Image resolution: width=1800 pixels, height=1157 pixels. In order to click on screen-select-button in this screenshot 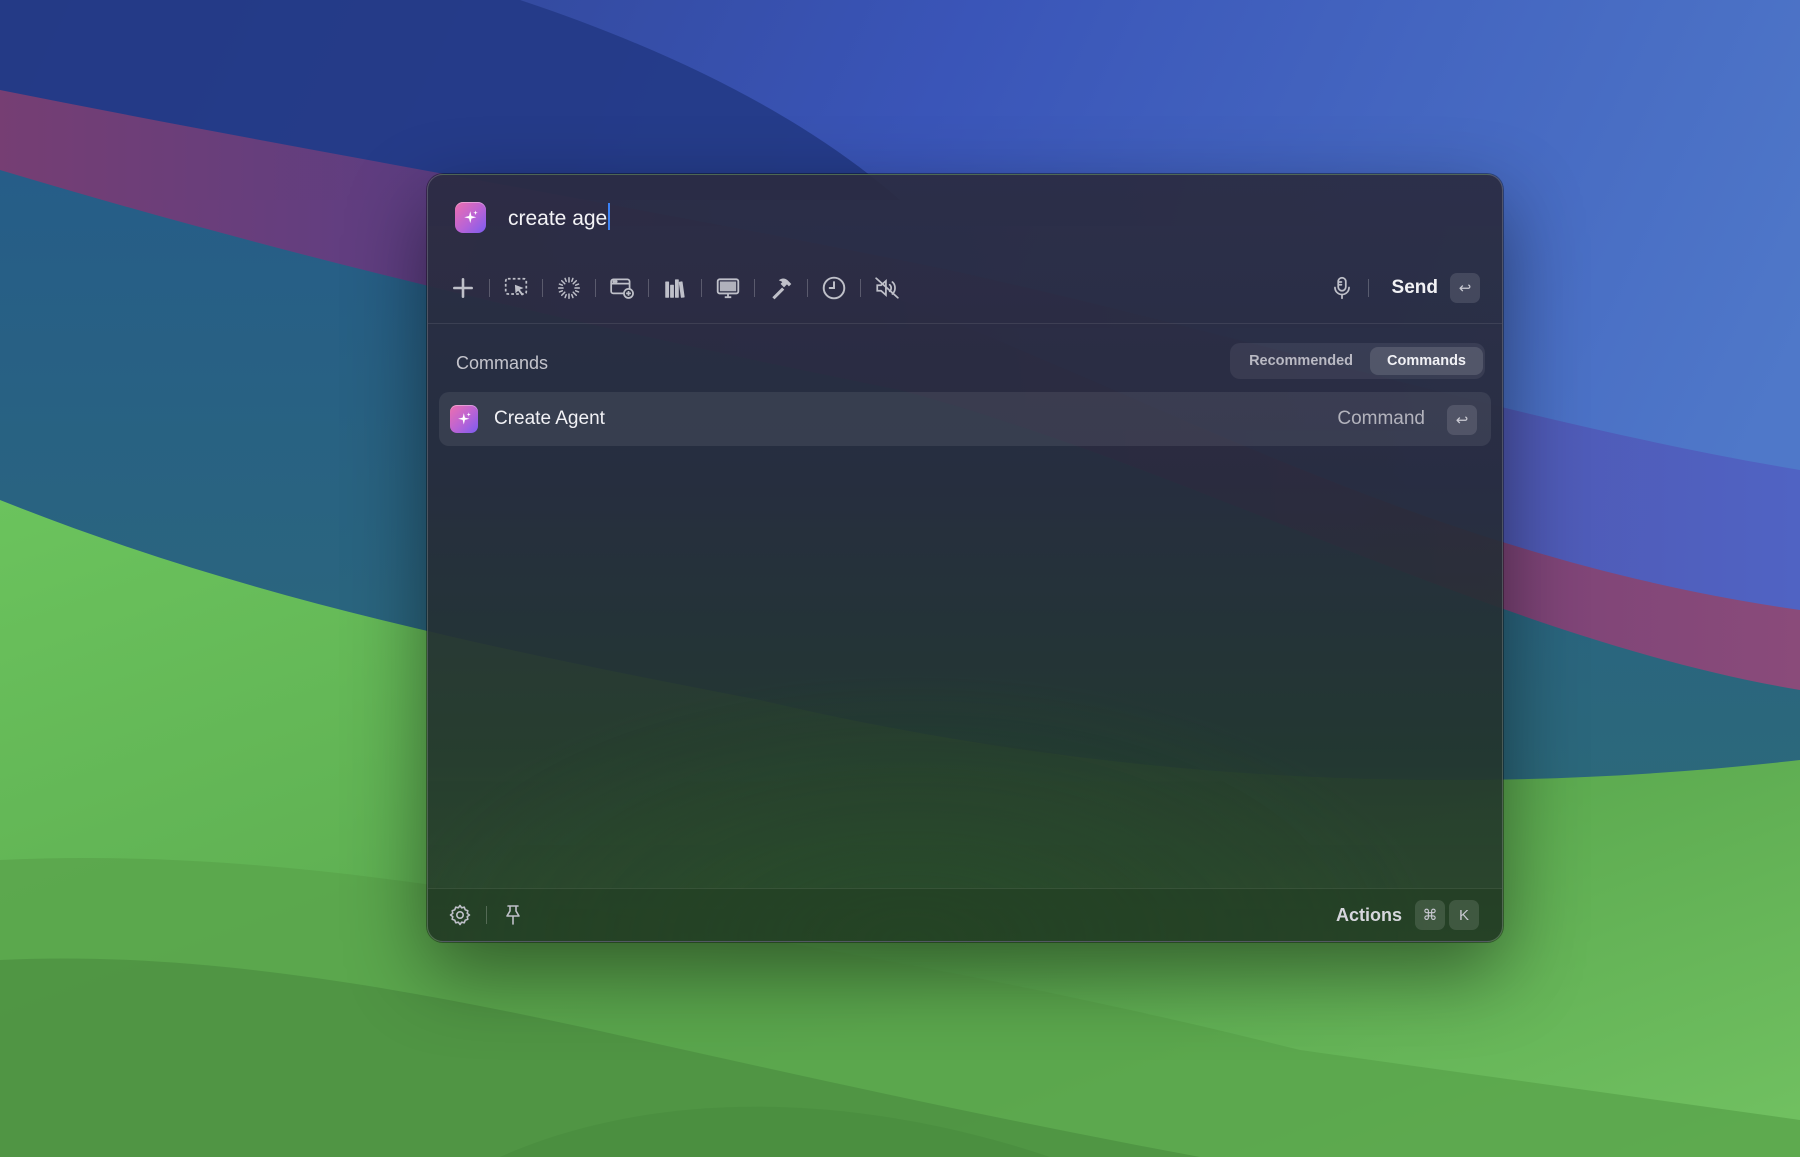, I will do `click(516, 288)`.